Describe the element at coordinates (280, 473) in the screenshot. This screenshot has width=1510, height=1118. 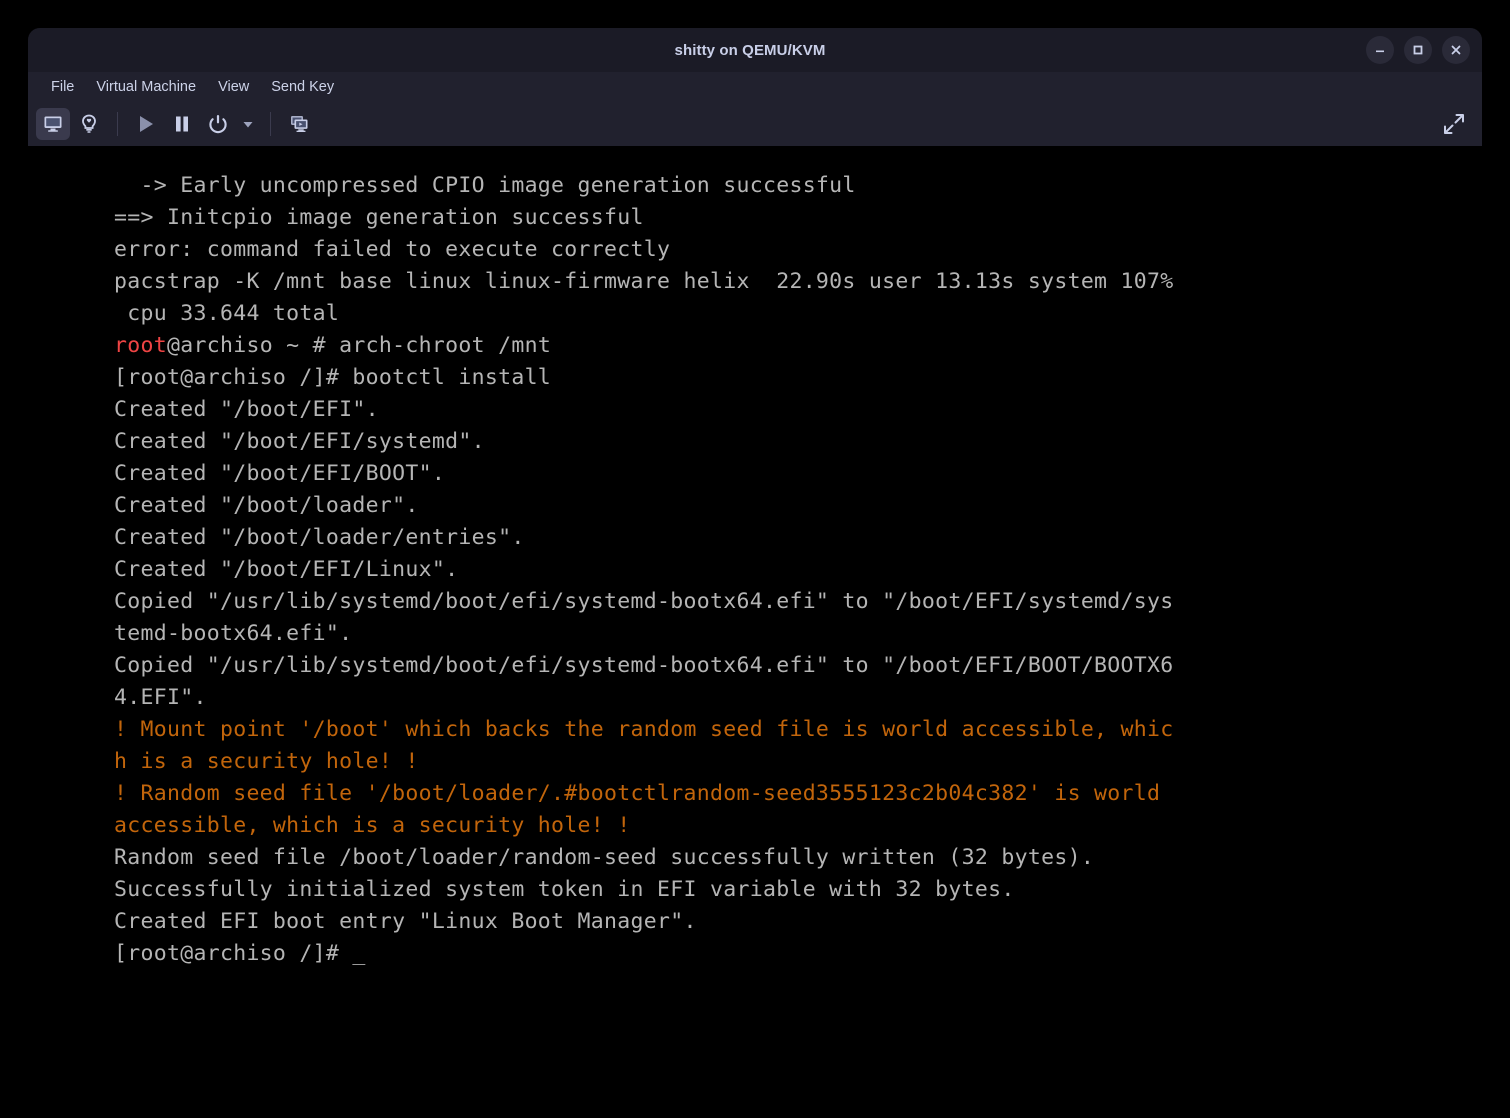
I see `terminal-line: Created "/boot/EFI/BOOT".` at that location.